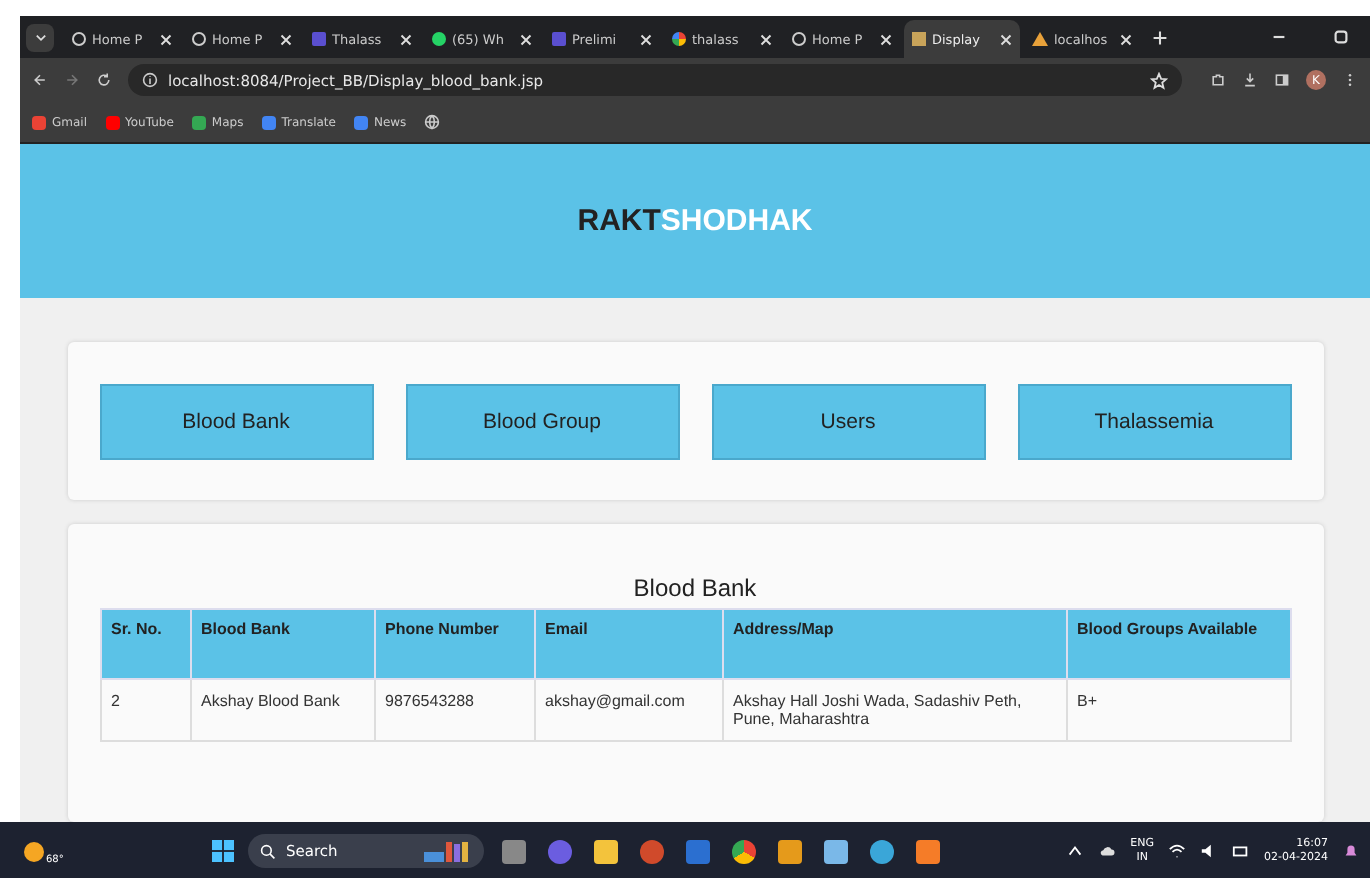 The image size is (1370, 878). Describe the element at coordinates (695, 588) in the screenshot. I see `table-title: Blood Bank` at that location.